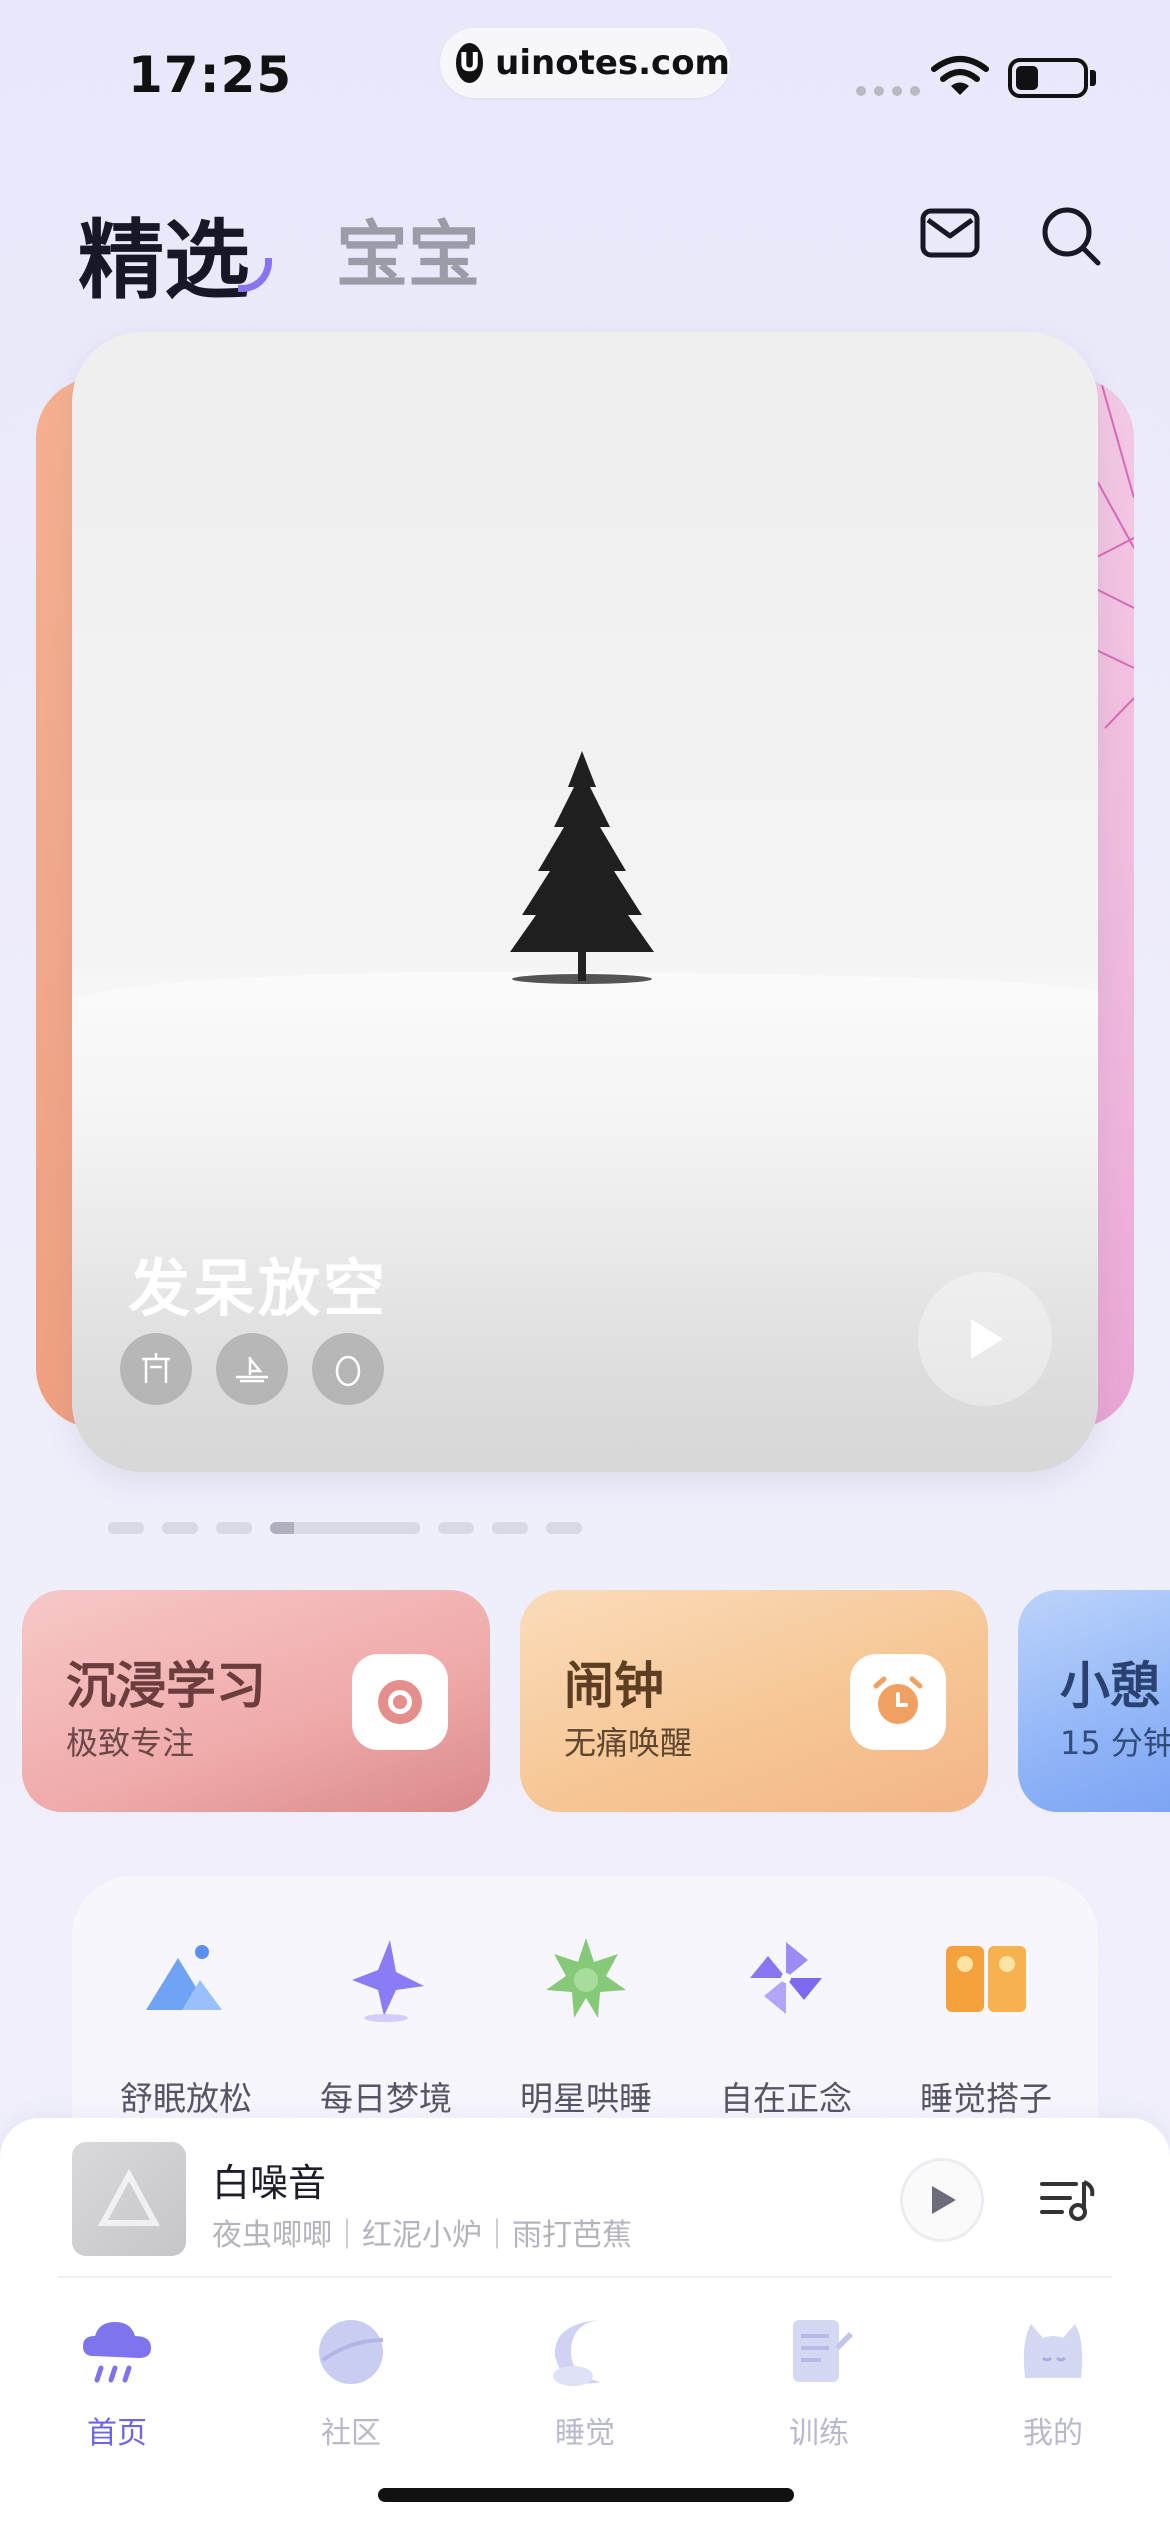  Describe the element at coordinates (351, 2352) in the screenshot. I see `planet-icon` at that location.